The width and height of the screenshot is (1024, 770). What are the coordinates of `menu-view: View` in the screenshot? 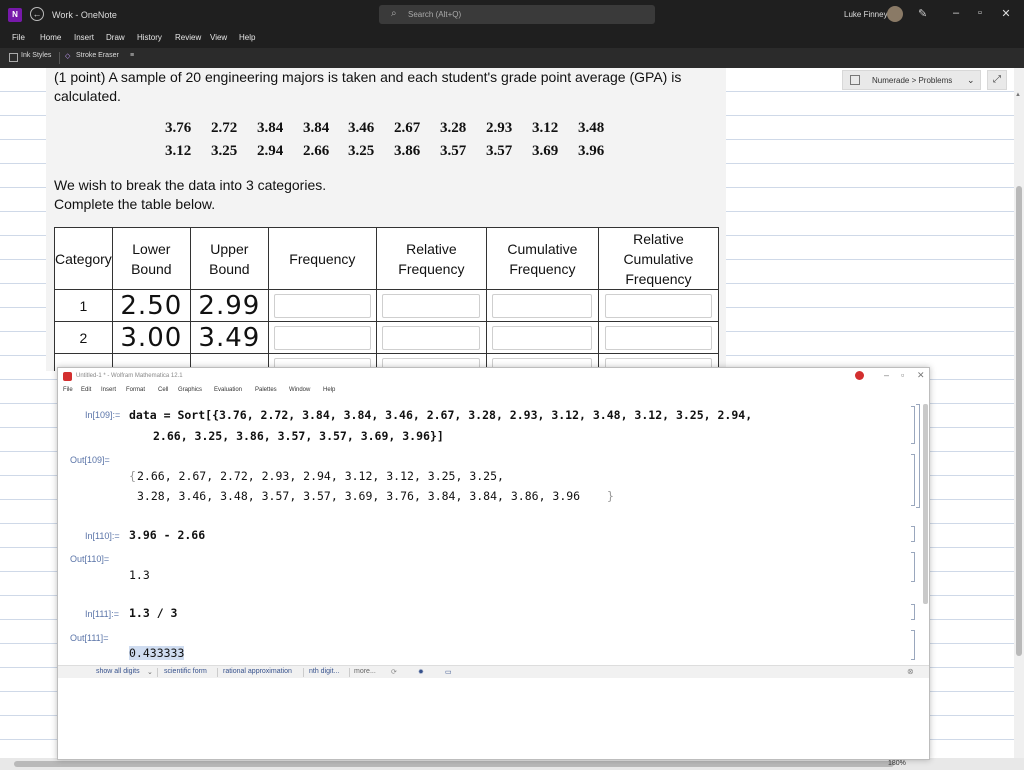 It's located at (218, 37).